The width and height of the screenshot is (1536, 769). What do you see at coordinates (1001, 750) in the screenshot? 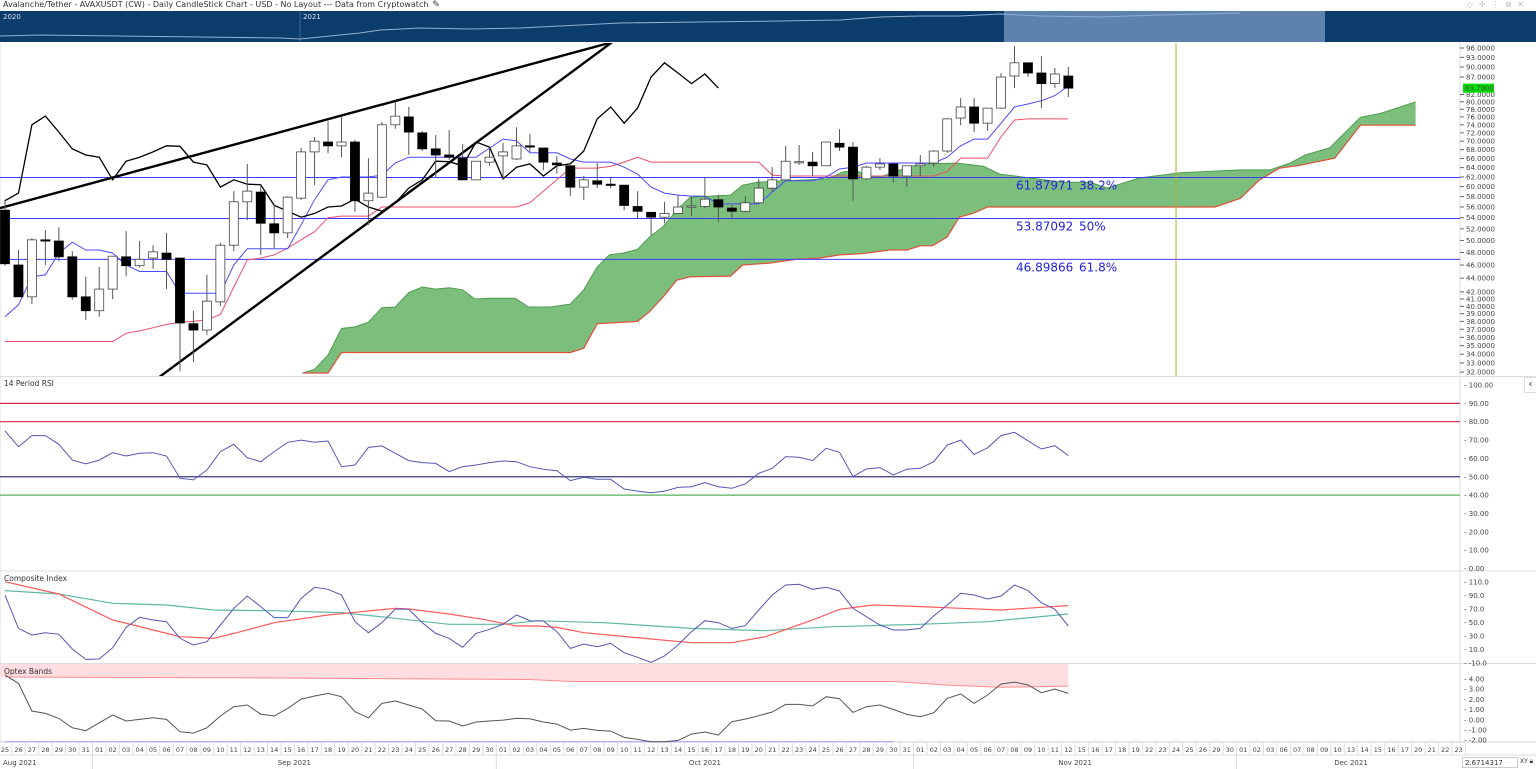
I see `day-label: 07` at bounding box center [1001, 750].